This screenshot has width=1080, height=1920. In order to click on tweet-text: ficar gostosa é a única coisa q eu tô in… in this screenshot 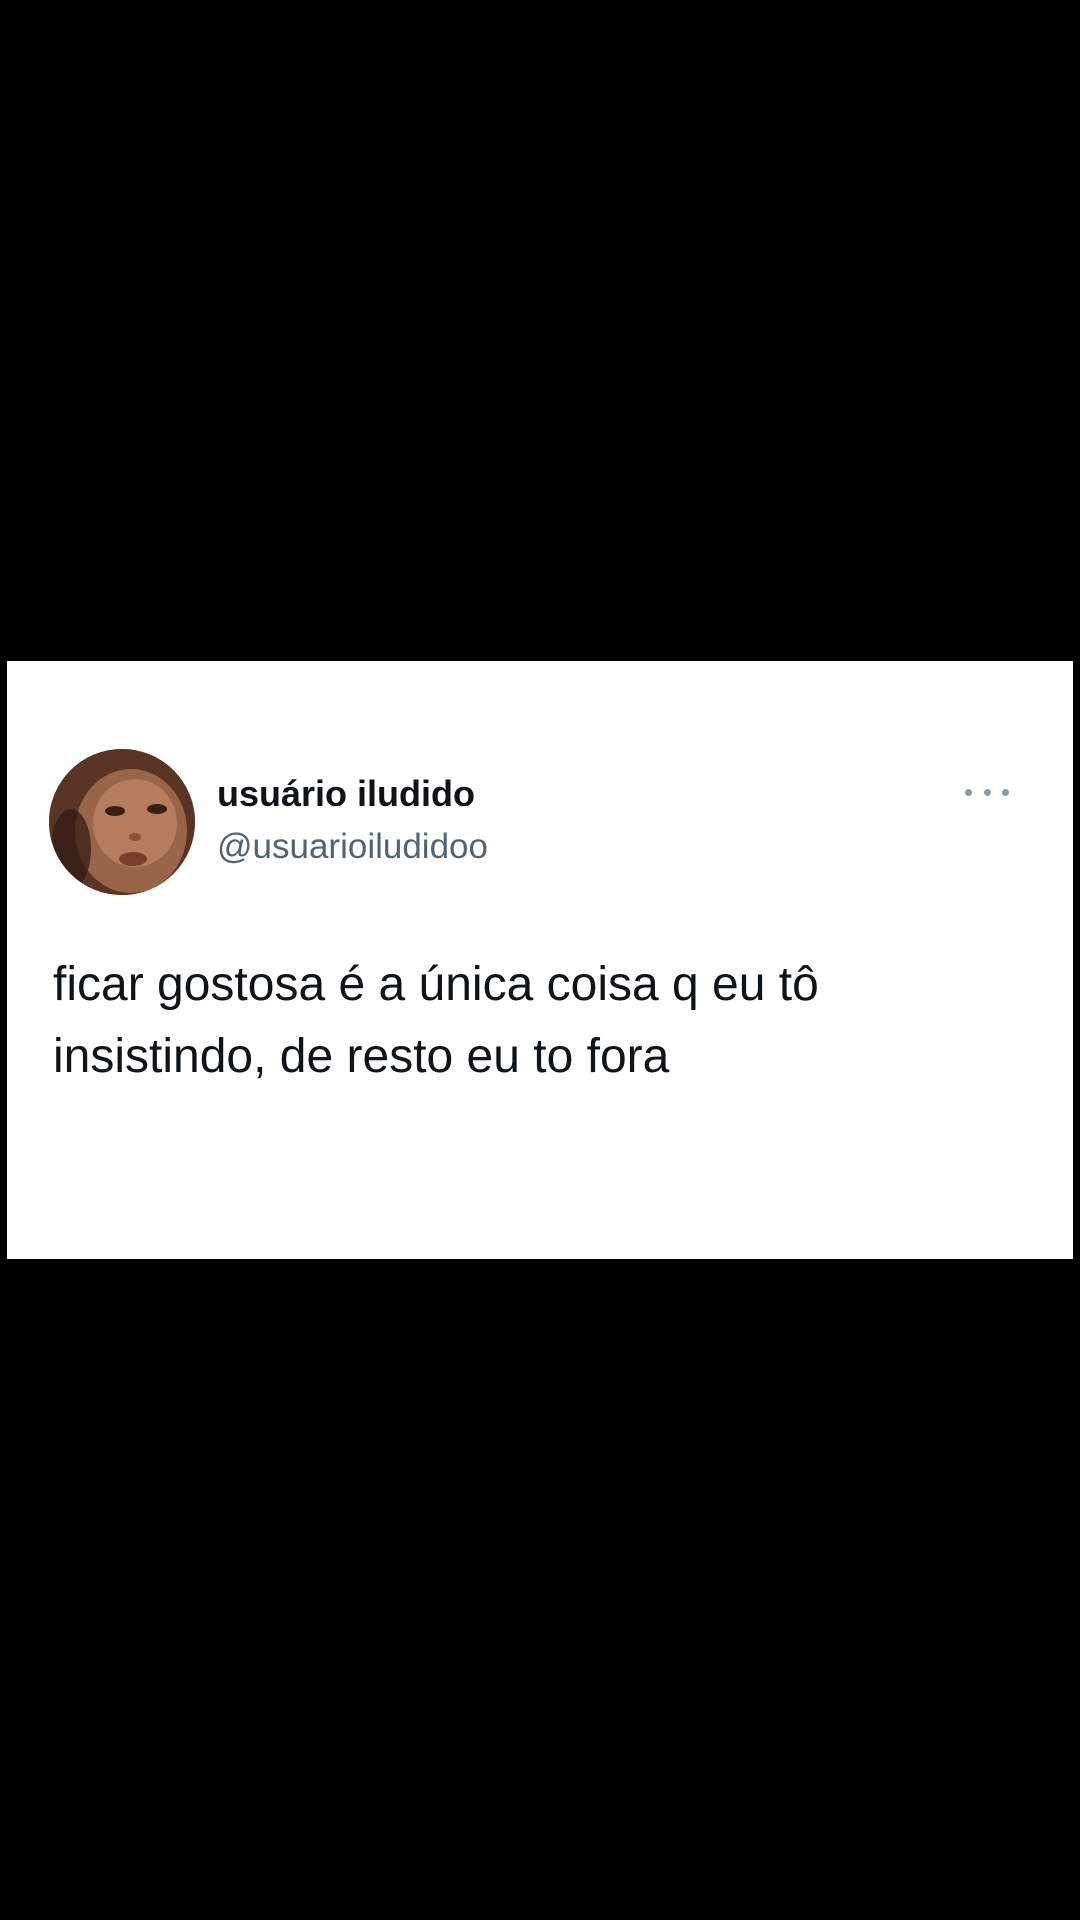, I will do `click(436, 1020)`.